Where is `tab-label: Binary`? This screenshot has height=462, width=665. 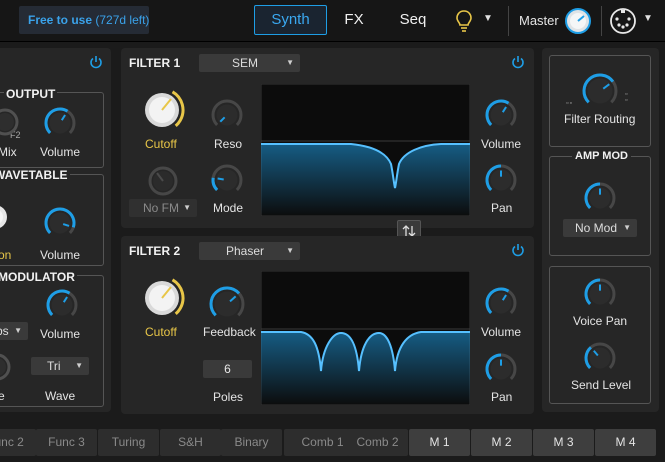
tab-label: Binary is located at coordinates (251, 442).